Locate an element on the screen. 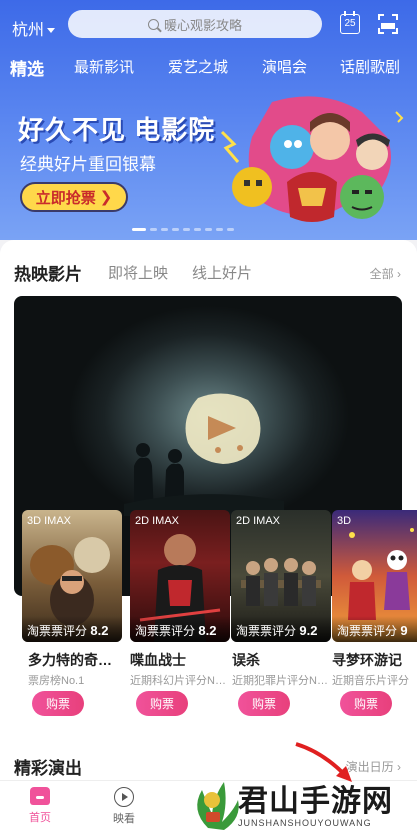 The image size is (417, 836). caret-down-icon is located at coordinates (51, 31).